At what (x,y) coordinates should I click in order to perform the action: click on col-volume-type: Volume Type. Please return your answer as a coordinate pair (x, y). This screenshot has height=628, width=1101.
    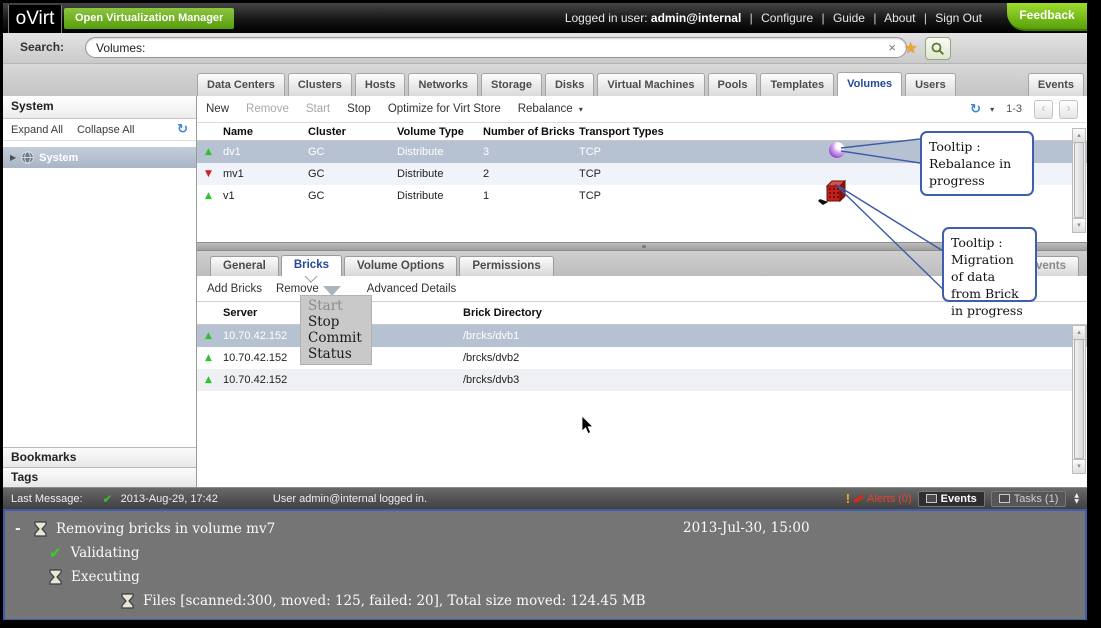
    Looking at the image, I should click on (440, 132).